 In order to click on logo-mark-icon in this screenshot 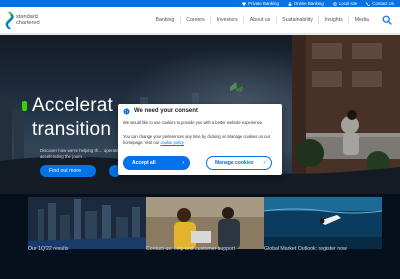, I will do `click(9, 20)`.